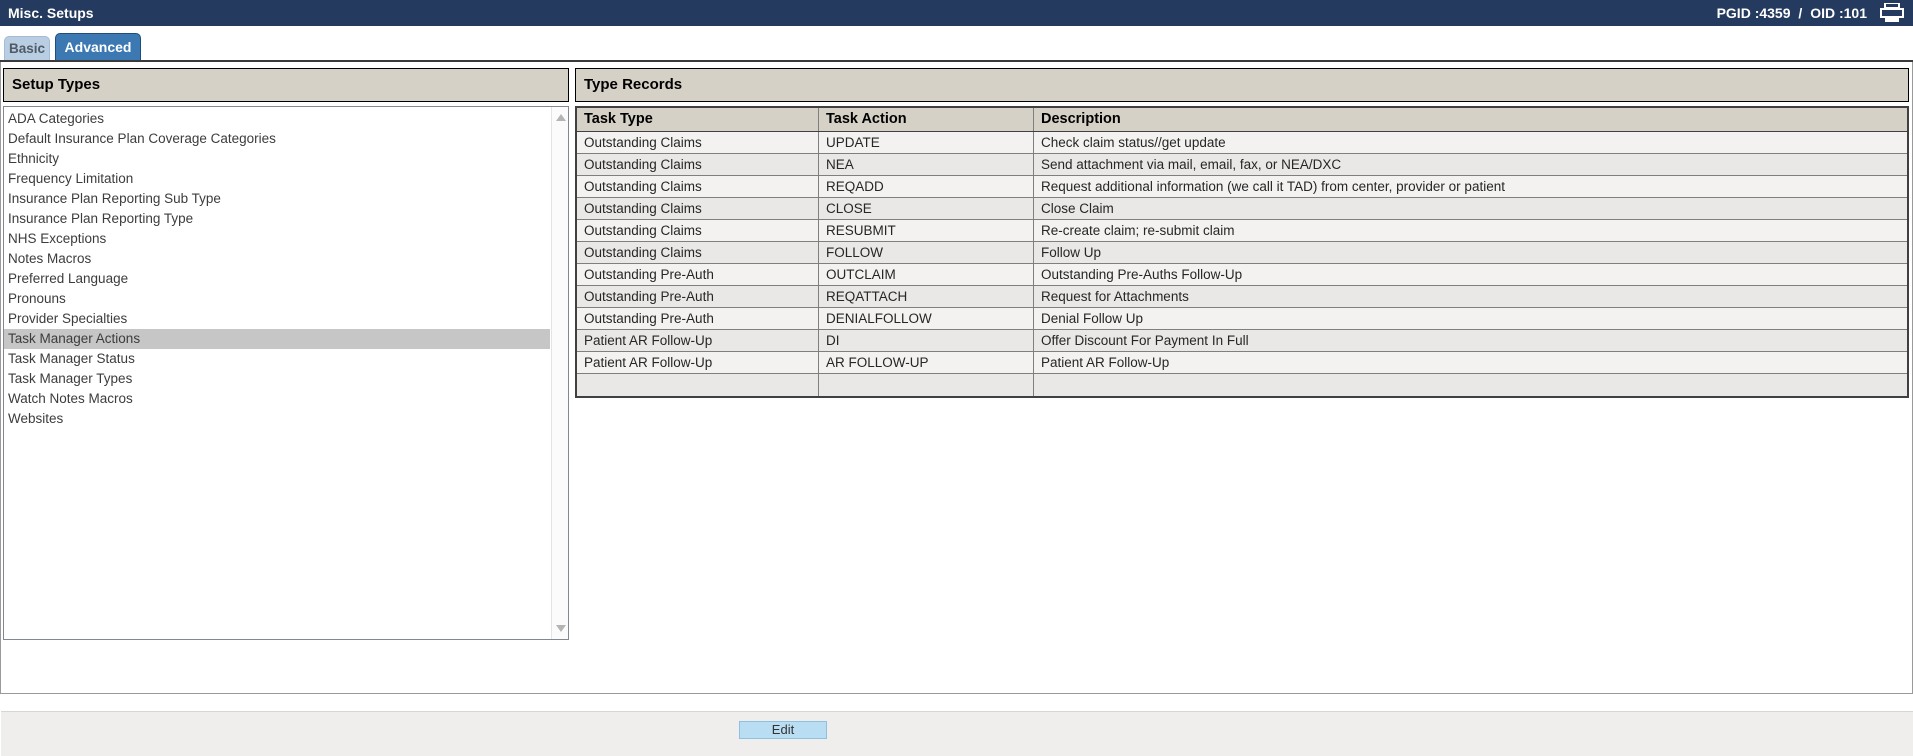  What do you see at coordinates (277, 319) in the screenshot?
I see `setup-type-item: Provider Specialties` at bounding box center [277, 319].